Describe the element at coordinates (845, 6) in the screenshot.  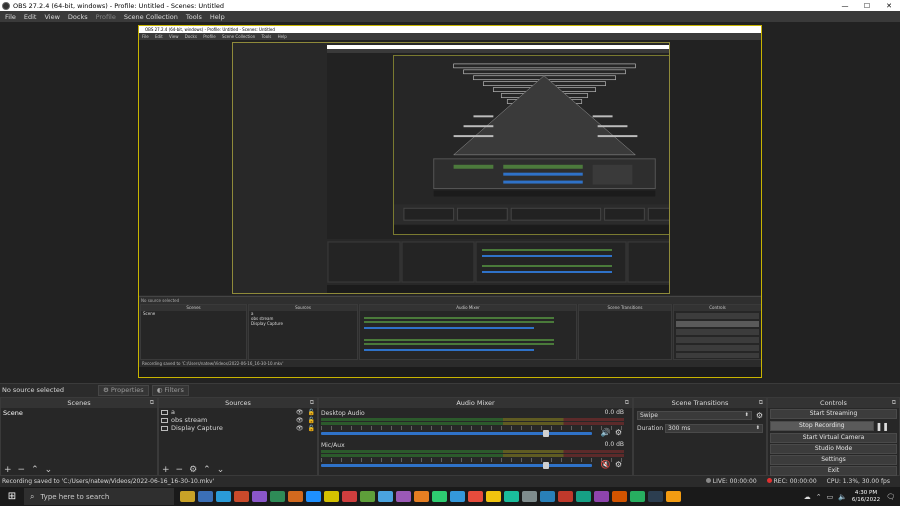
I see `minimize-button: —` at that location.